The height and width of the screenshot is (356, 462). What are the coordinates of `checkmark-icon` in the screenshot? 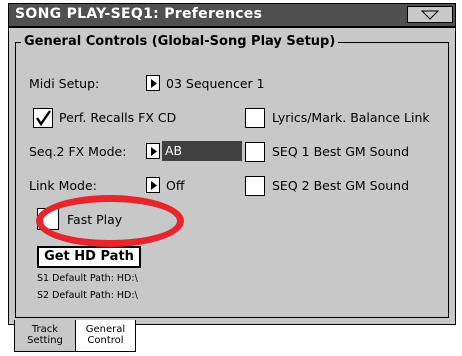 It's located at (43, 118).